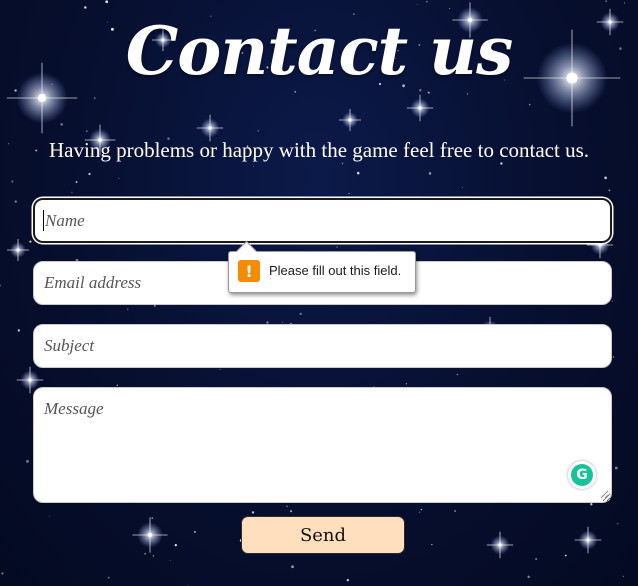 Image resolution: width=638 pixels, height=586 pixels. I want to click on text-caret, so click(43, 220).